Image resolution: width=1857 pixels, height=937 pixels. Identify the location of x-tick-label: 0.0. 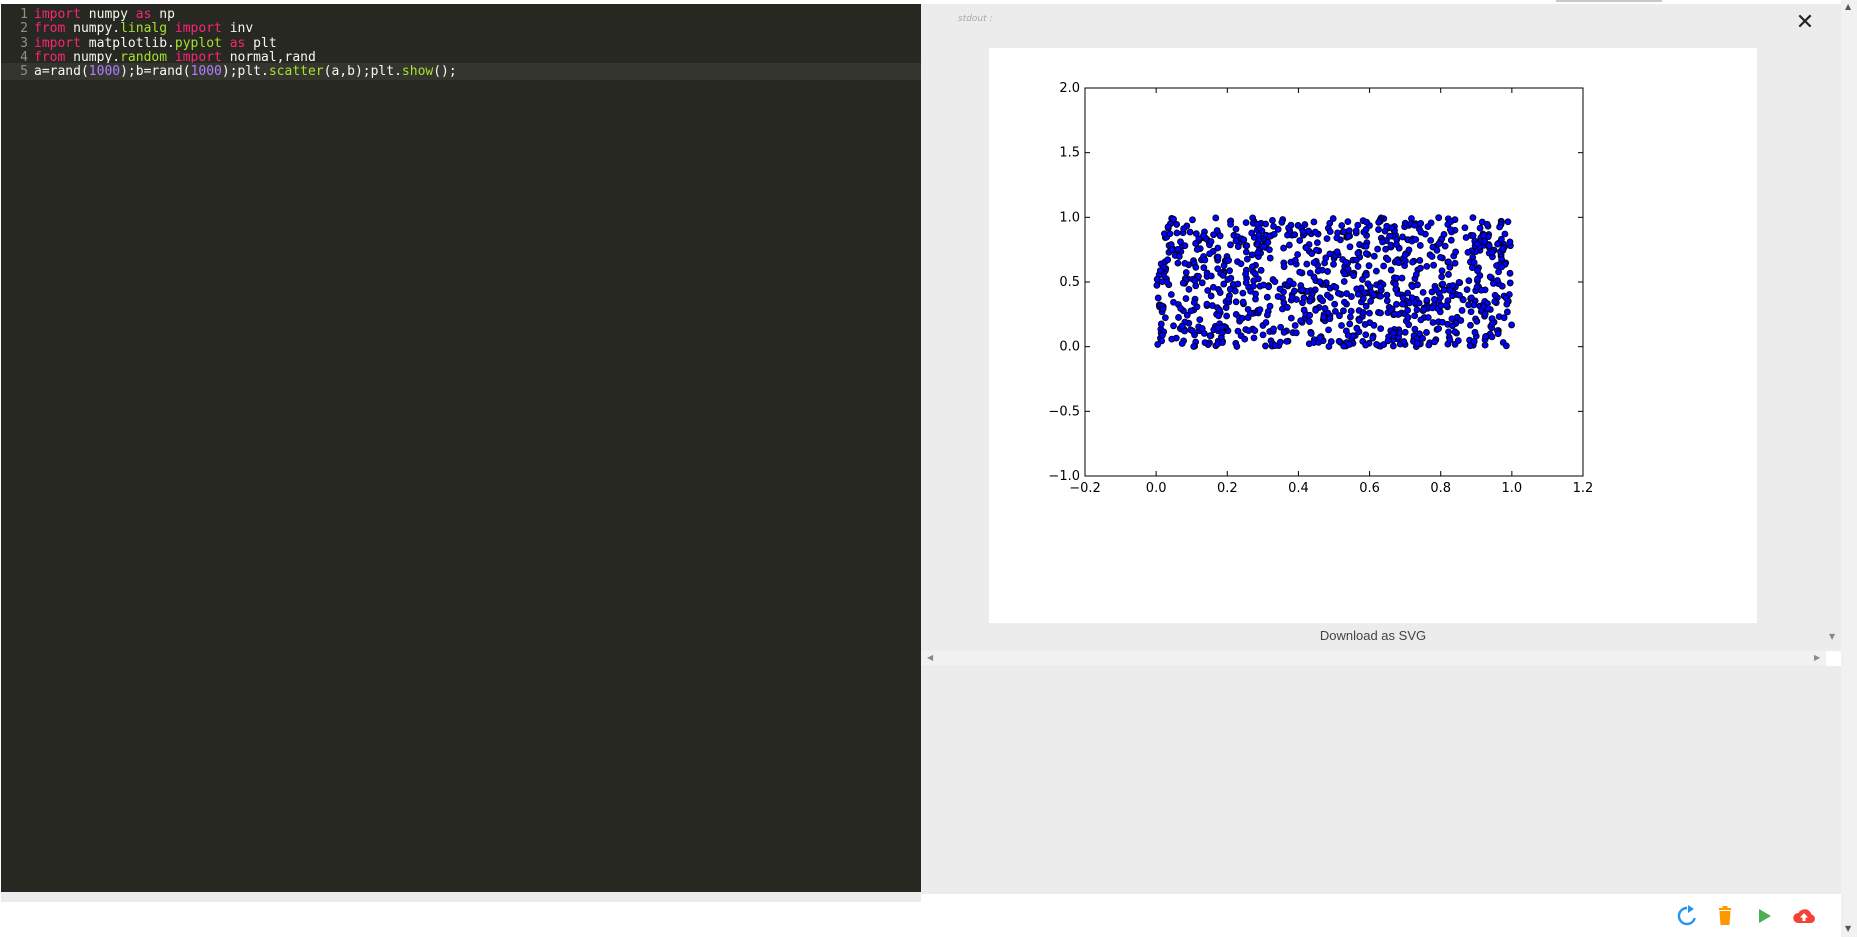
(1156, 488).